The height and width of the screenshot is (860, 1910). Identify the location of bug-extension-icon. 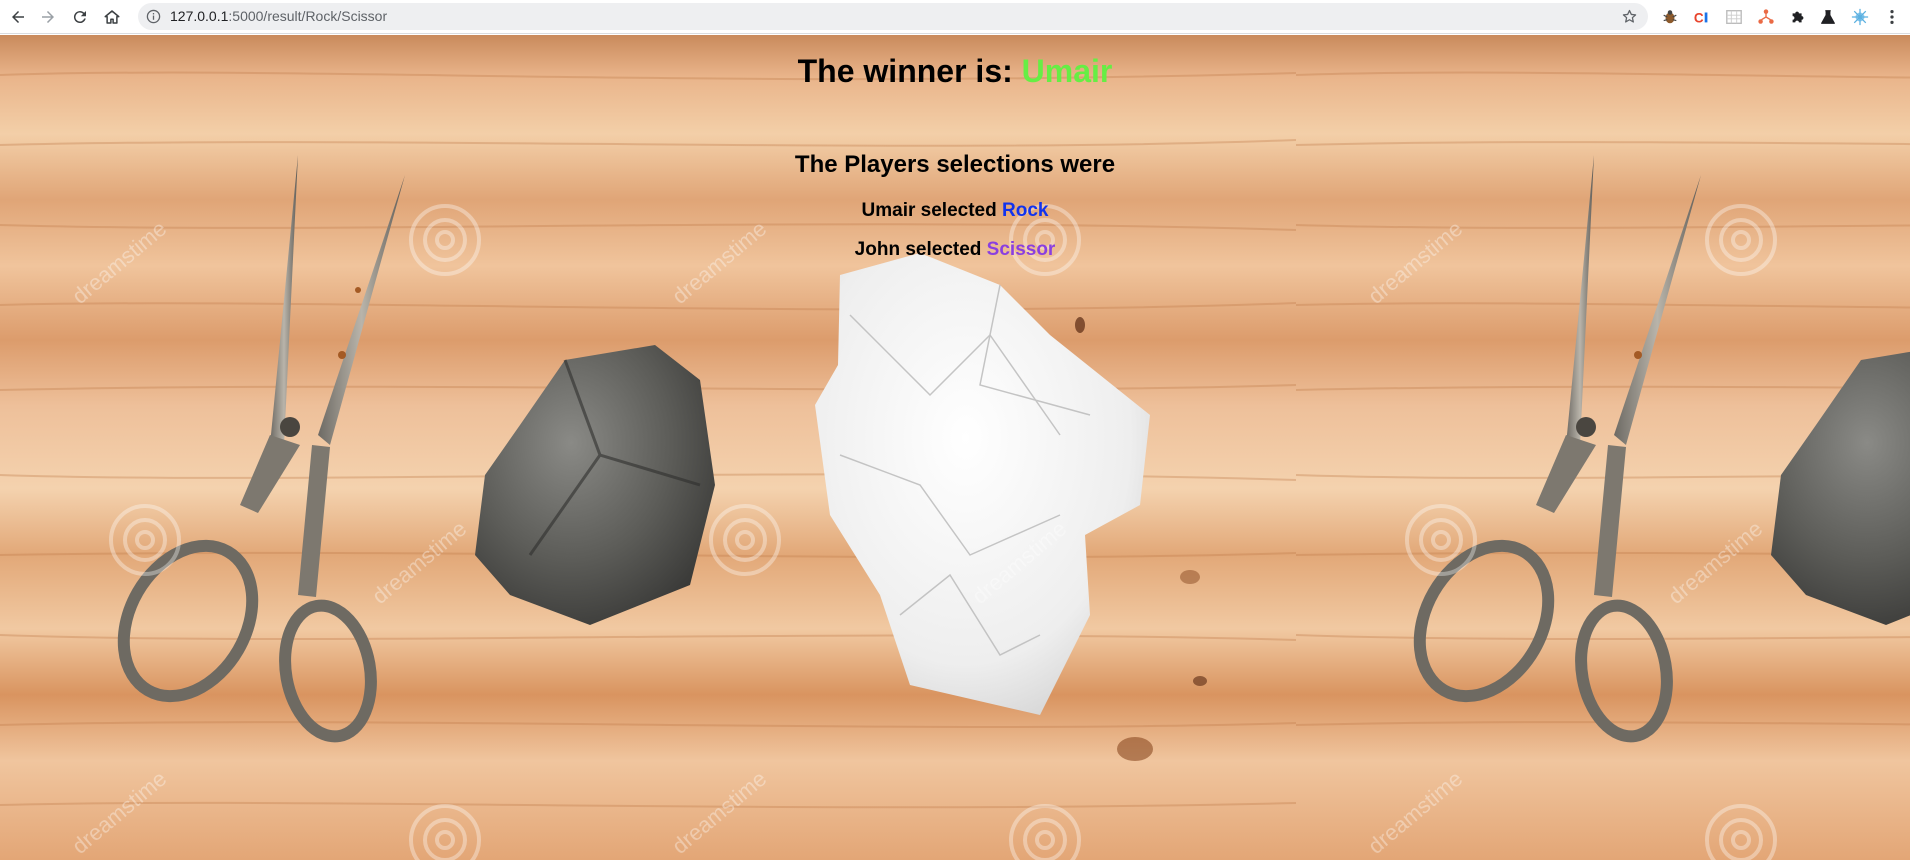
(1670, 17).